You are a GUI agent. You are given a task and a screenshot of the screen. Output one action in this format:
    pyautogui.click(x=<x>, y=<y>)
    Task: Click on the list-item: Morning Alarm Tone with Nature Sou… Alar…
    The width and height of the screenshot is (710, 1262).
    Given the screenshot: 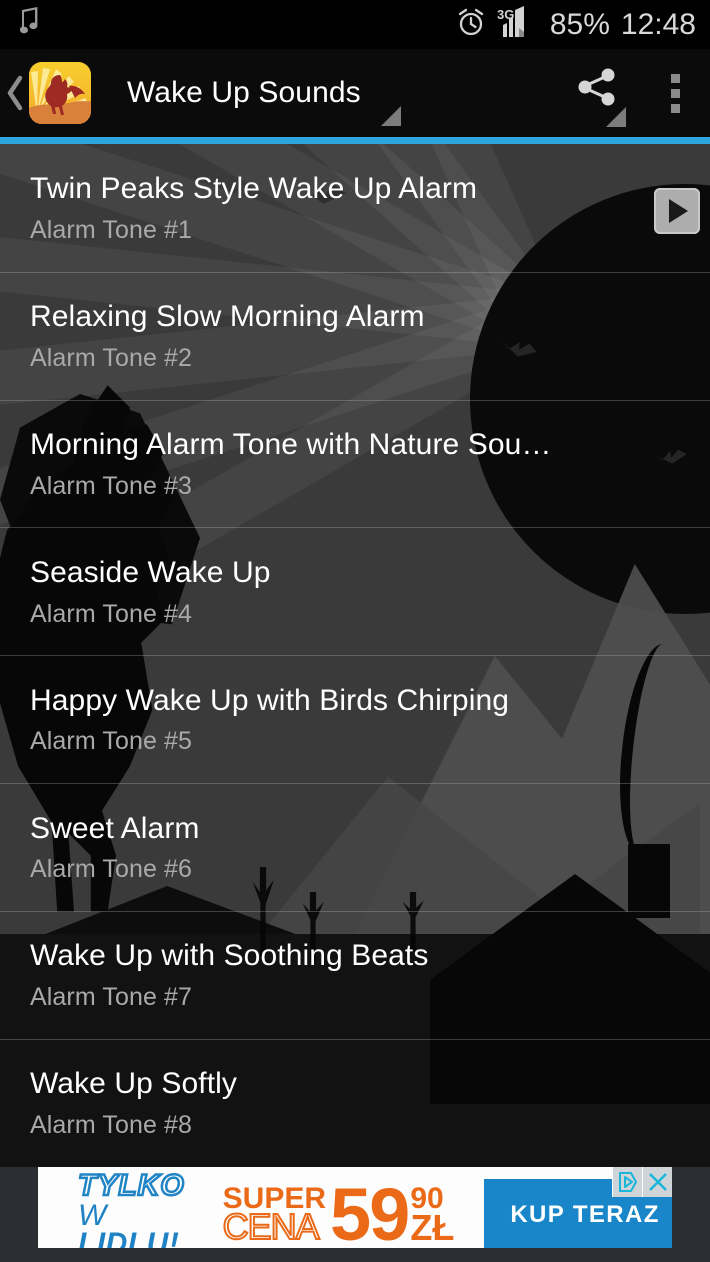 What is the action you would take?
    pyautogui.click(x=355, y=463)
    